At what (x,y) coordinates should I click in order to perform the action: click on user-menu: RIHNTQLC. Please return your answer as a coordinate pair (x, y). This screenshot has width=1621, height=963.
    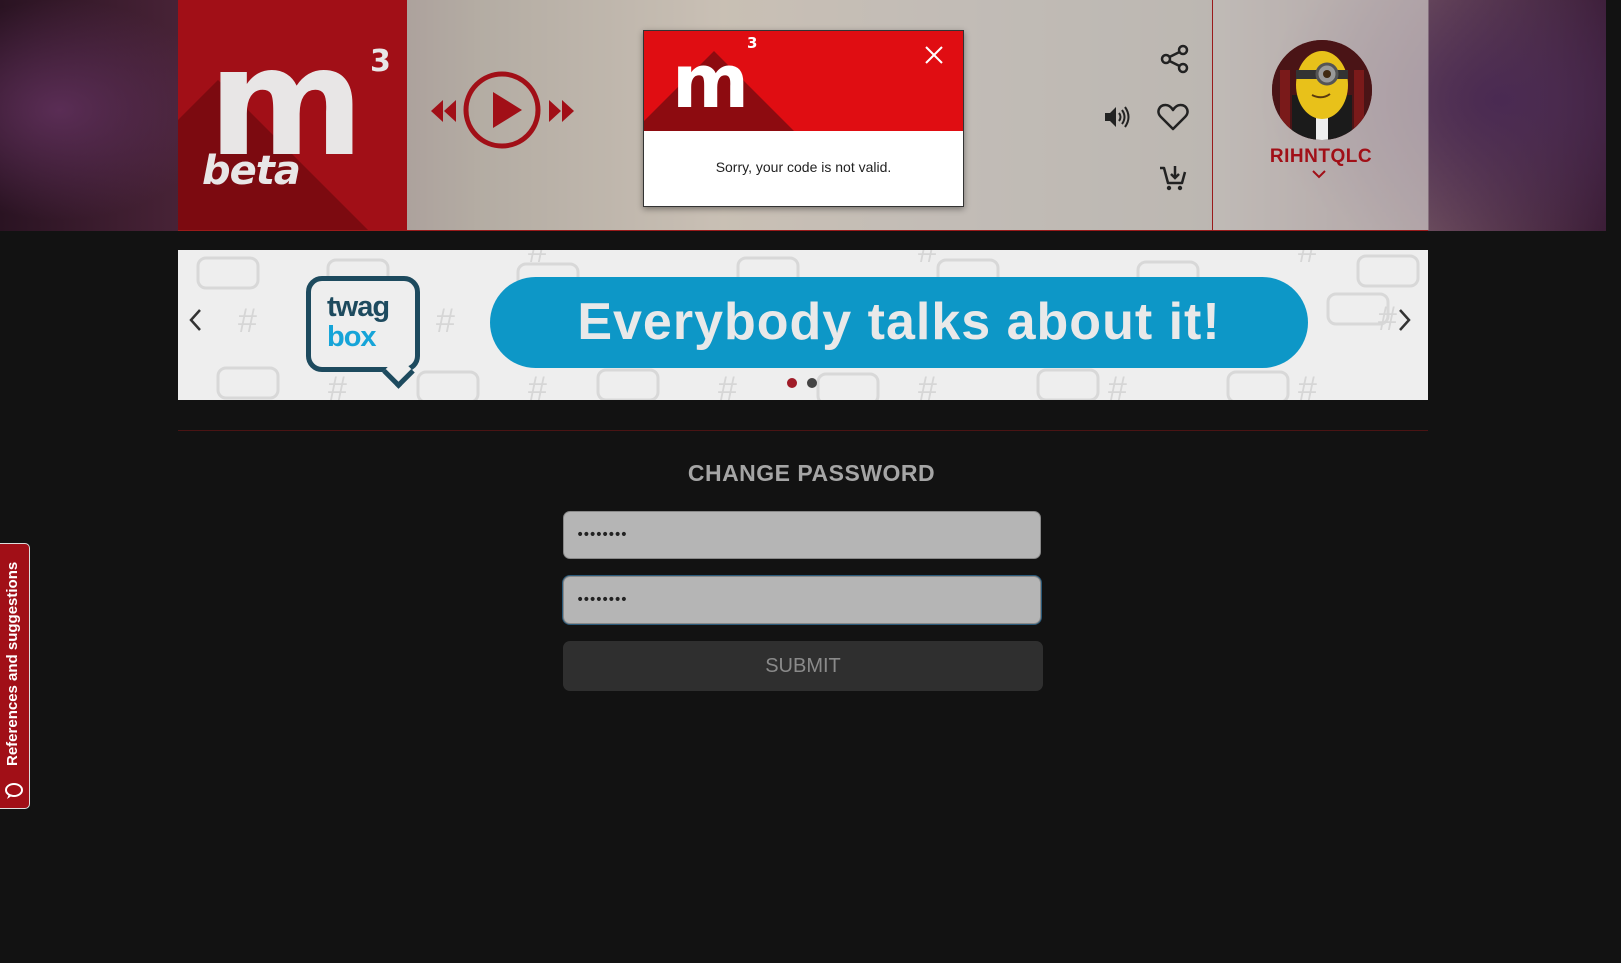
    Looking at the image, I should click on (1320, 115).